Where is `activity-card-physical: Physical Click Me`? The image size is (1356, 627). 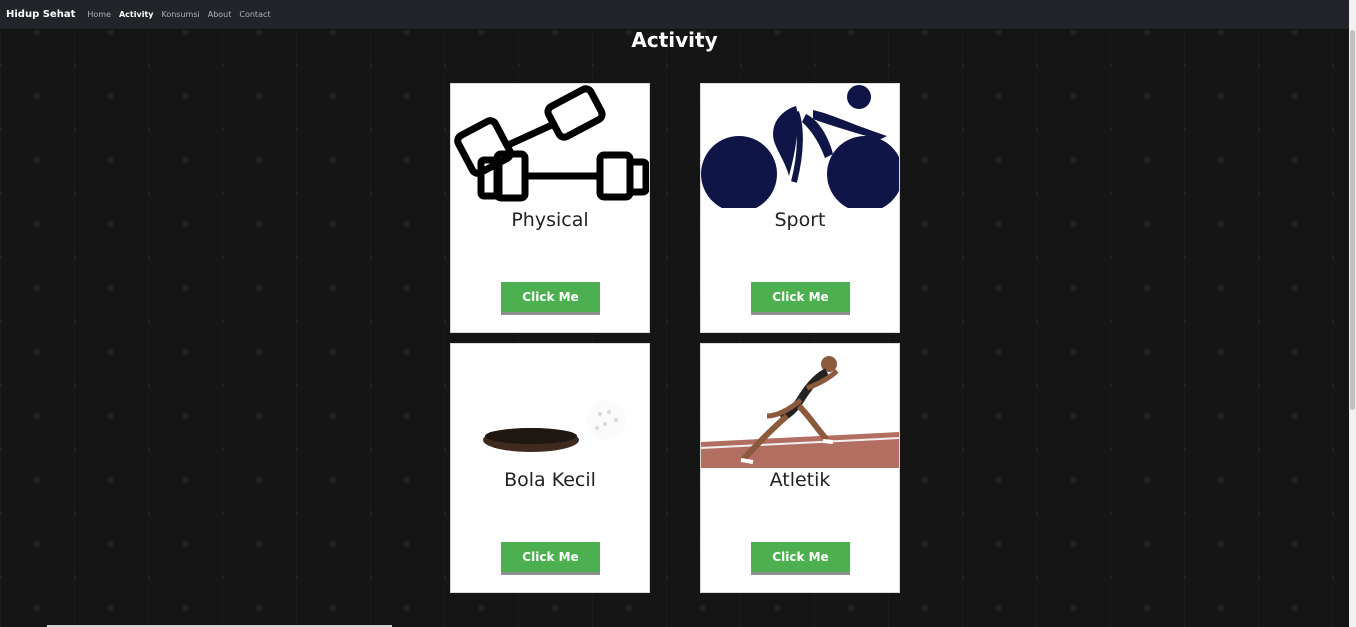 activity-card-physical: Physical Click Me is located at coordinates (550, 208).